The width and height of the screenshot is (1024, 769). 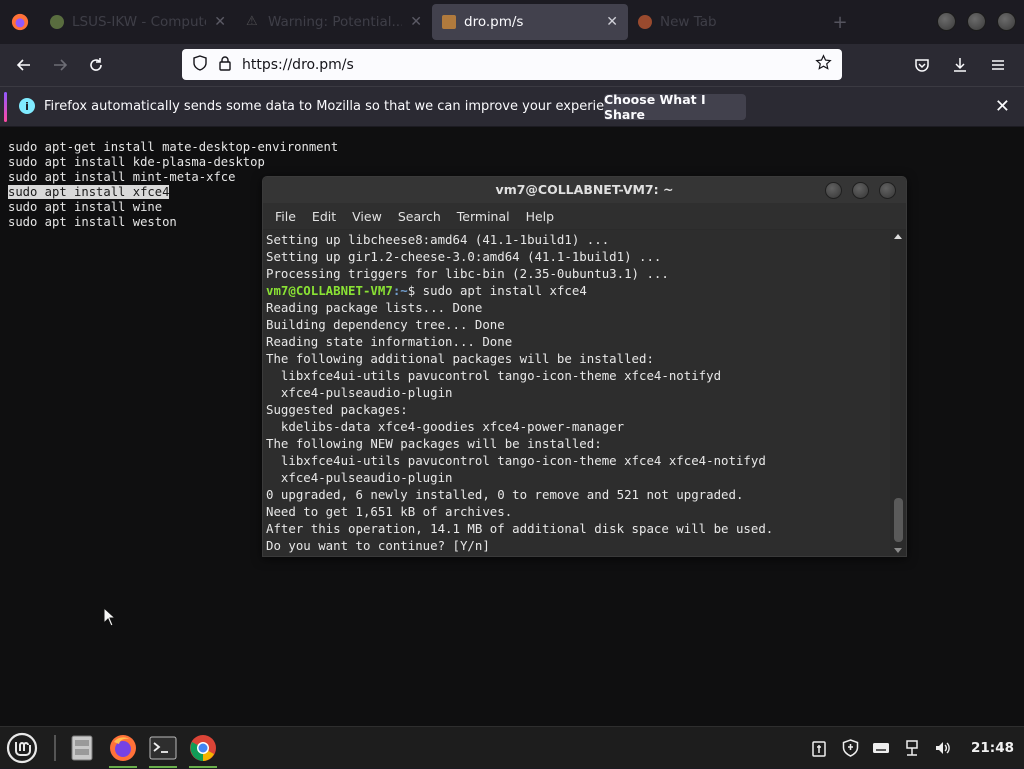 I want to click on tab-dro-pm: dro.pm/s ✕, so click(x=530, y=22).